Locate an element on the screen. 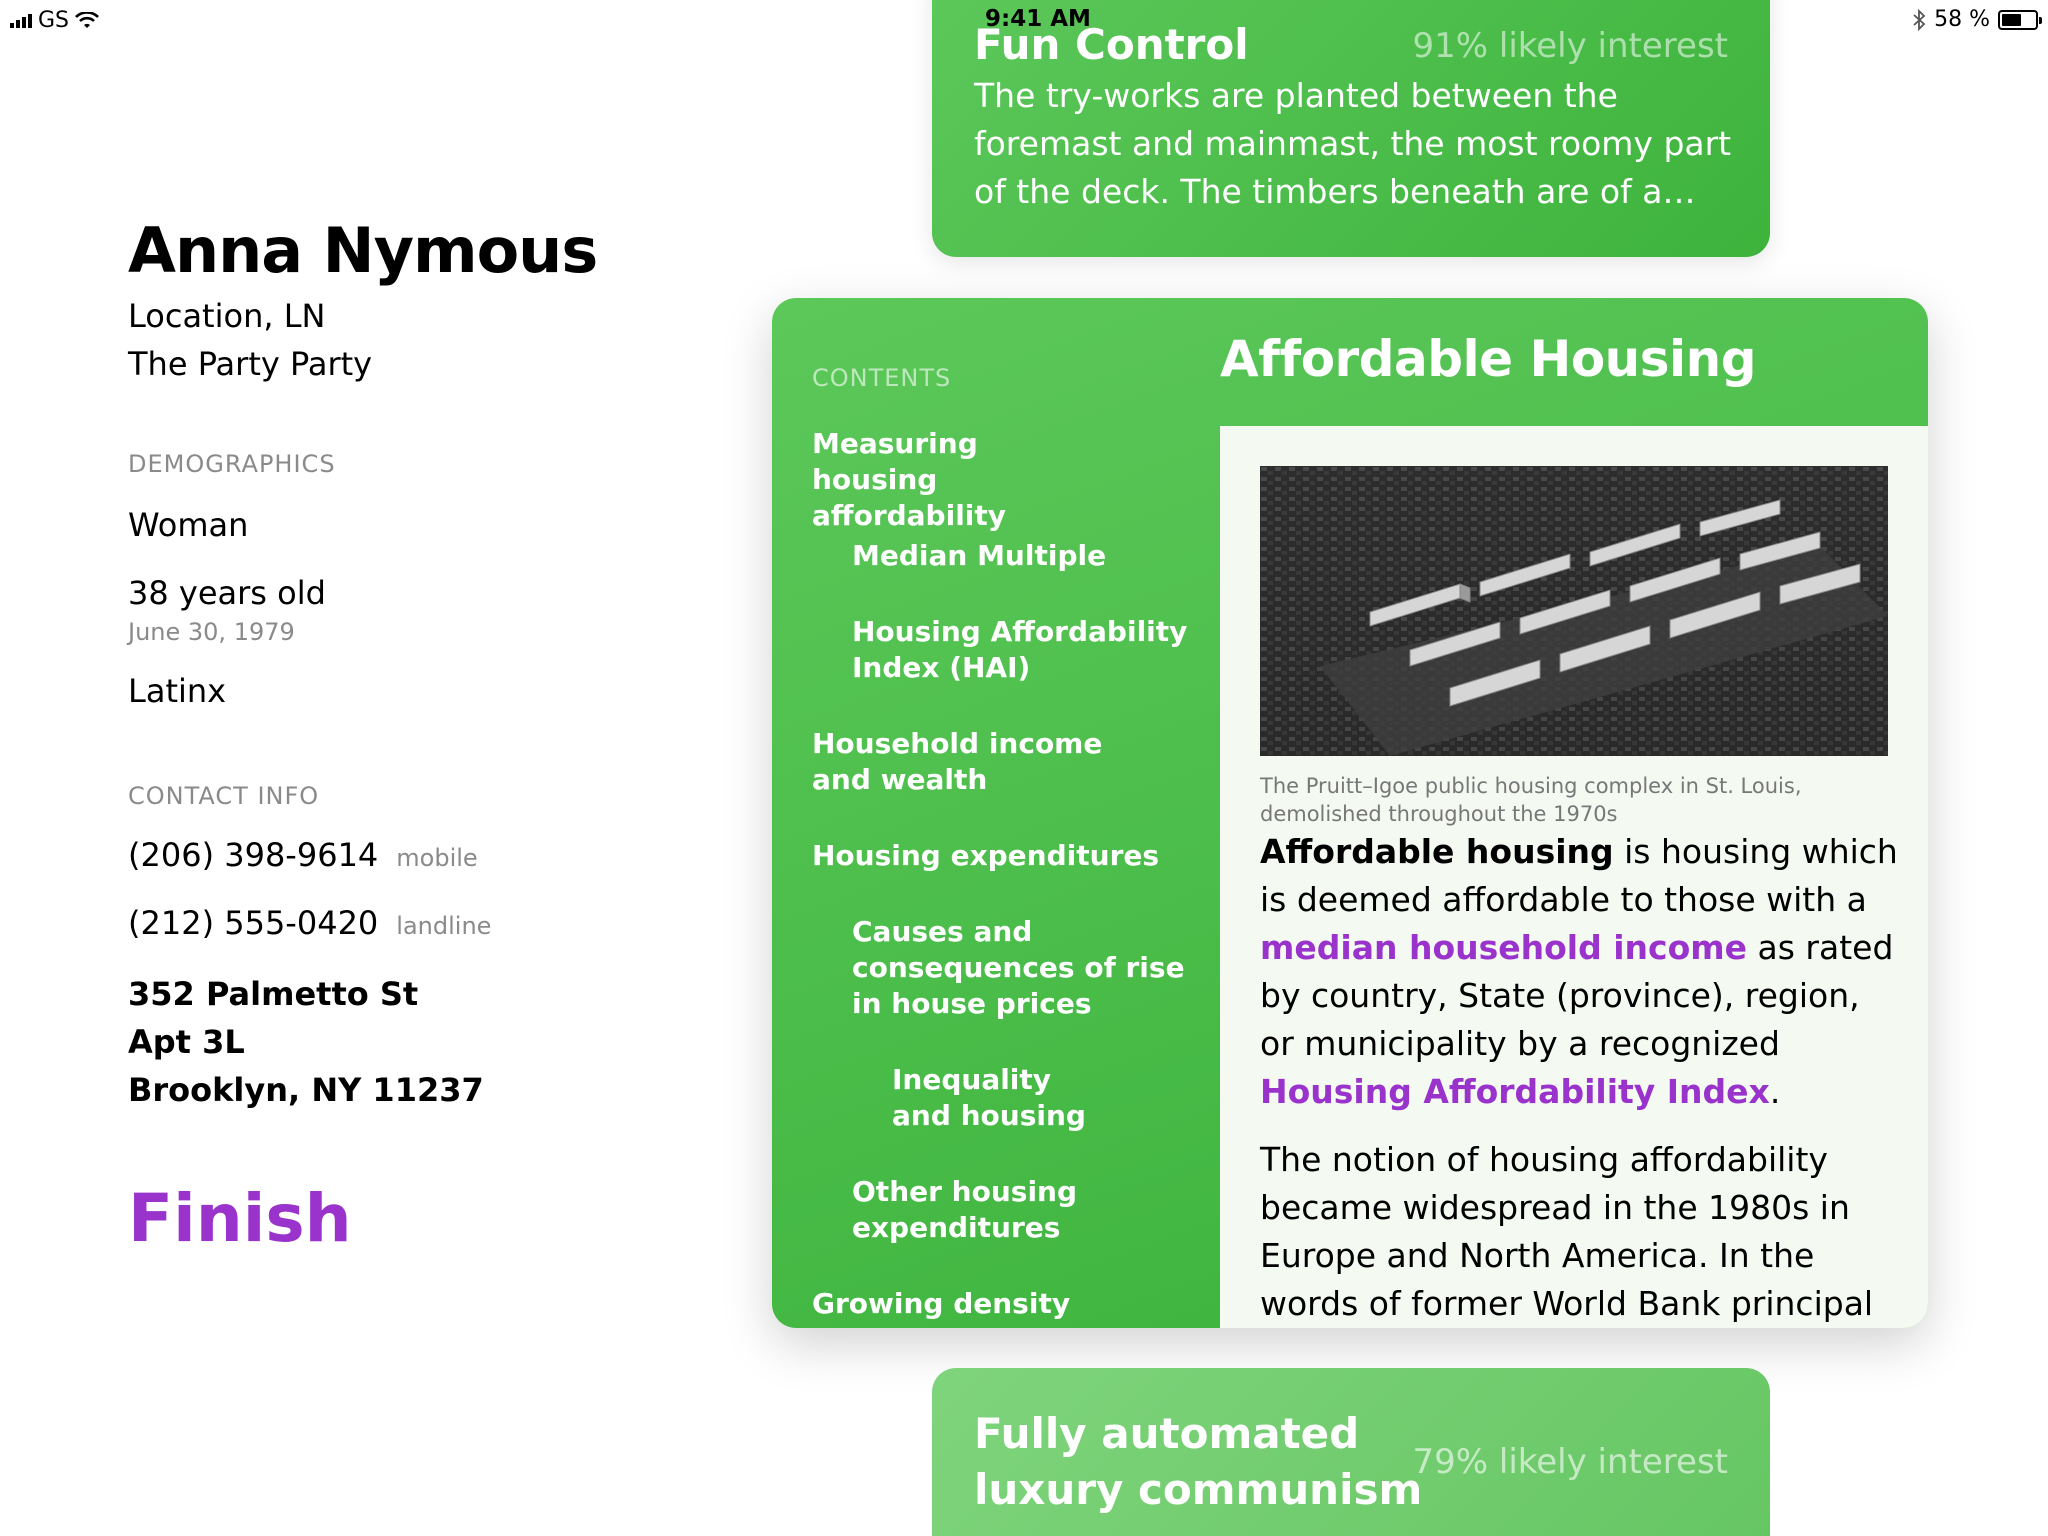 The width and height of the screenshot is (2048, 1536). toc-item: Household income and wealth is located at coordinates (962, 762).